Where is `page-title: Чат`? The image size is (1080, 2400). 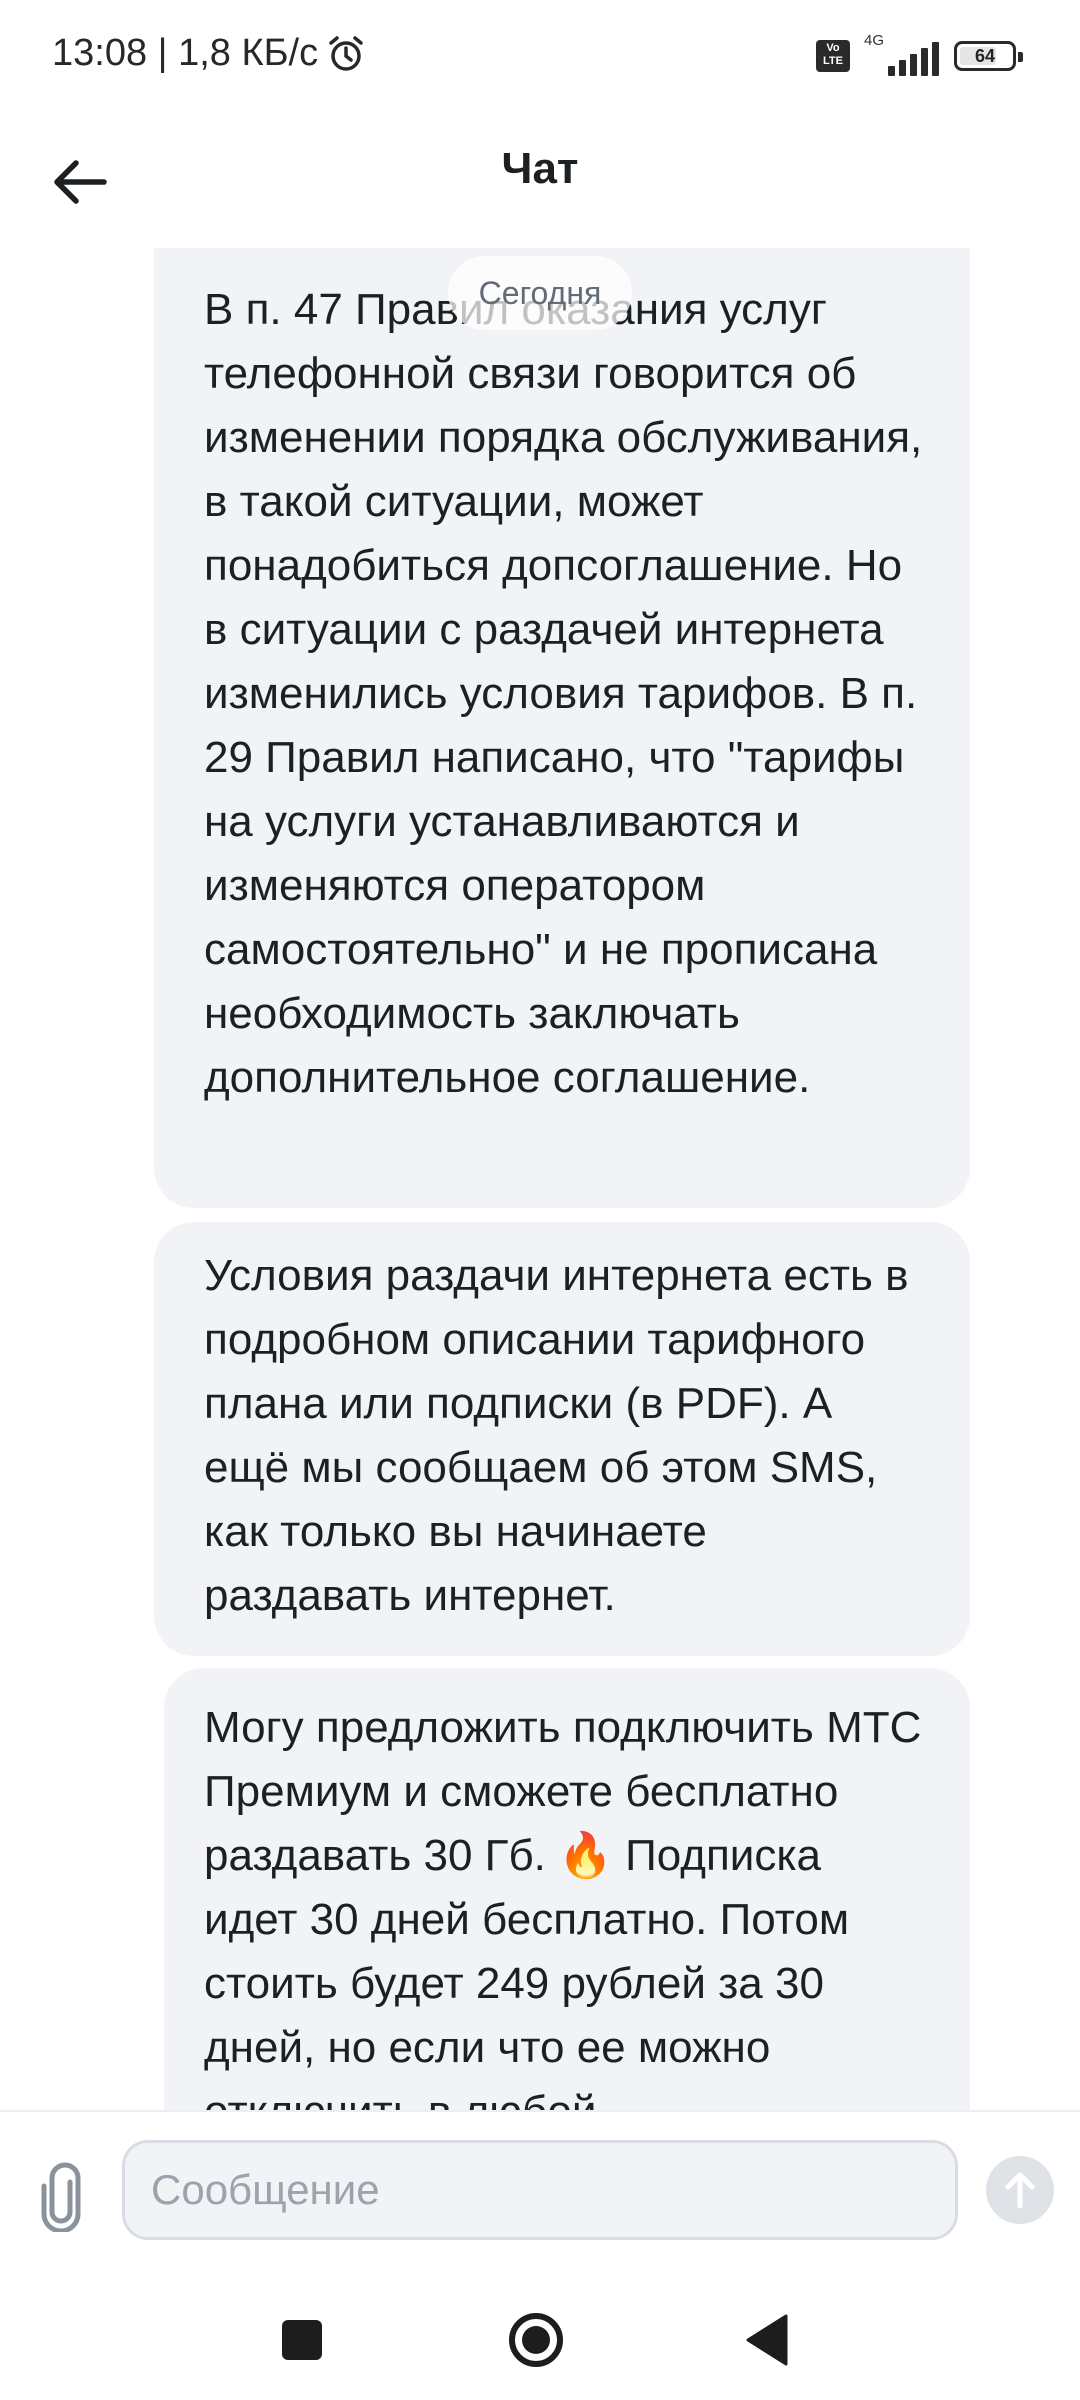
page-title: Чат is located at coordinates (540, 168).